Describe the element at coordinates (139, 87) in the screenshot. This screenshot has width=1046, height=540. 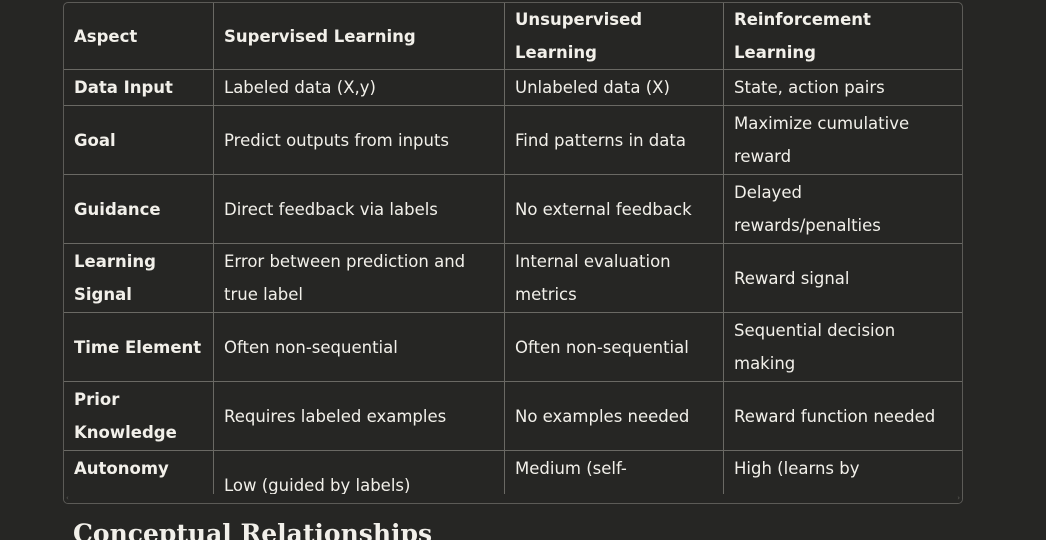
I see `row-label: Data Input` at that location.